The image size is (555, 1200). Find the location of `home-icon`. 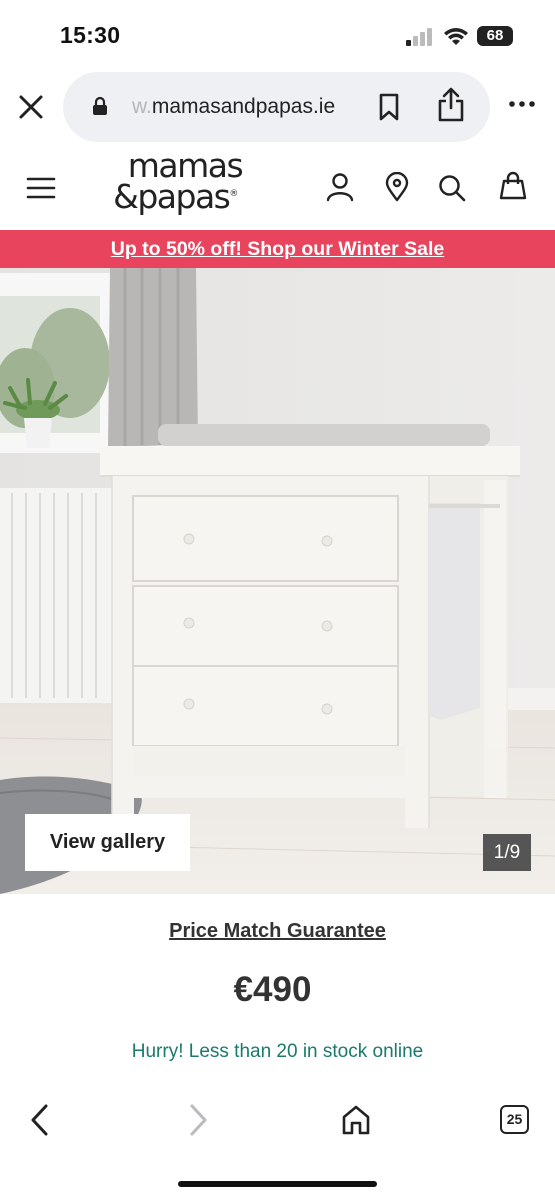

home-icon is located at coordinates (356, 1120).